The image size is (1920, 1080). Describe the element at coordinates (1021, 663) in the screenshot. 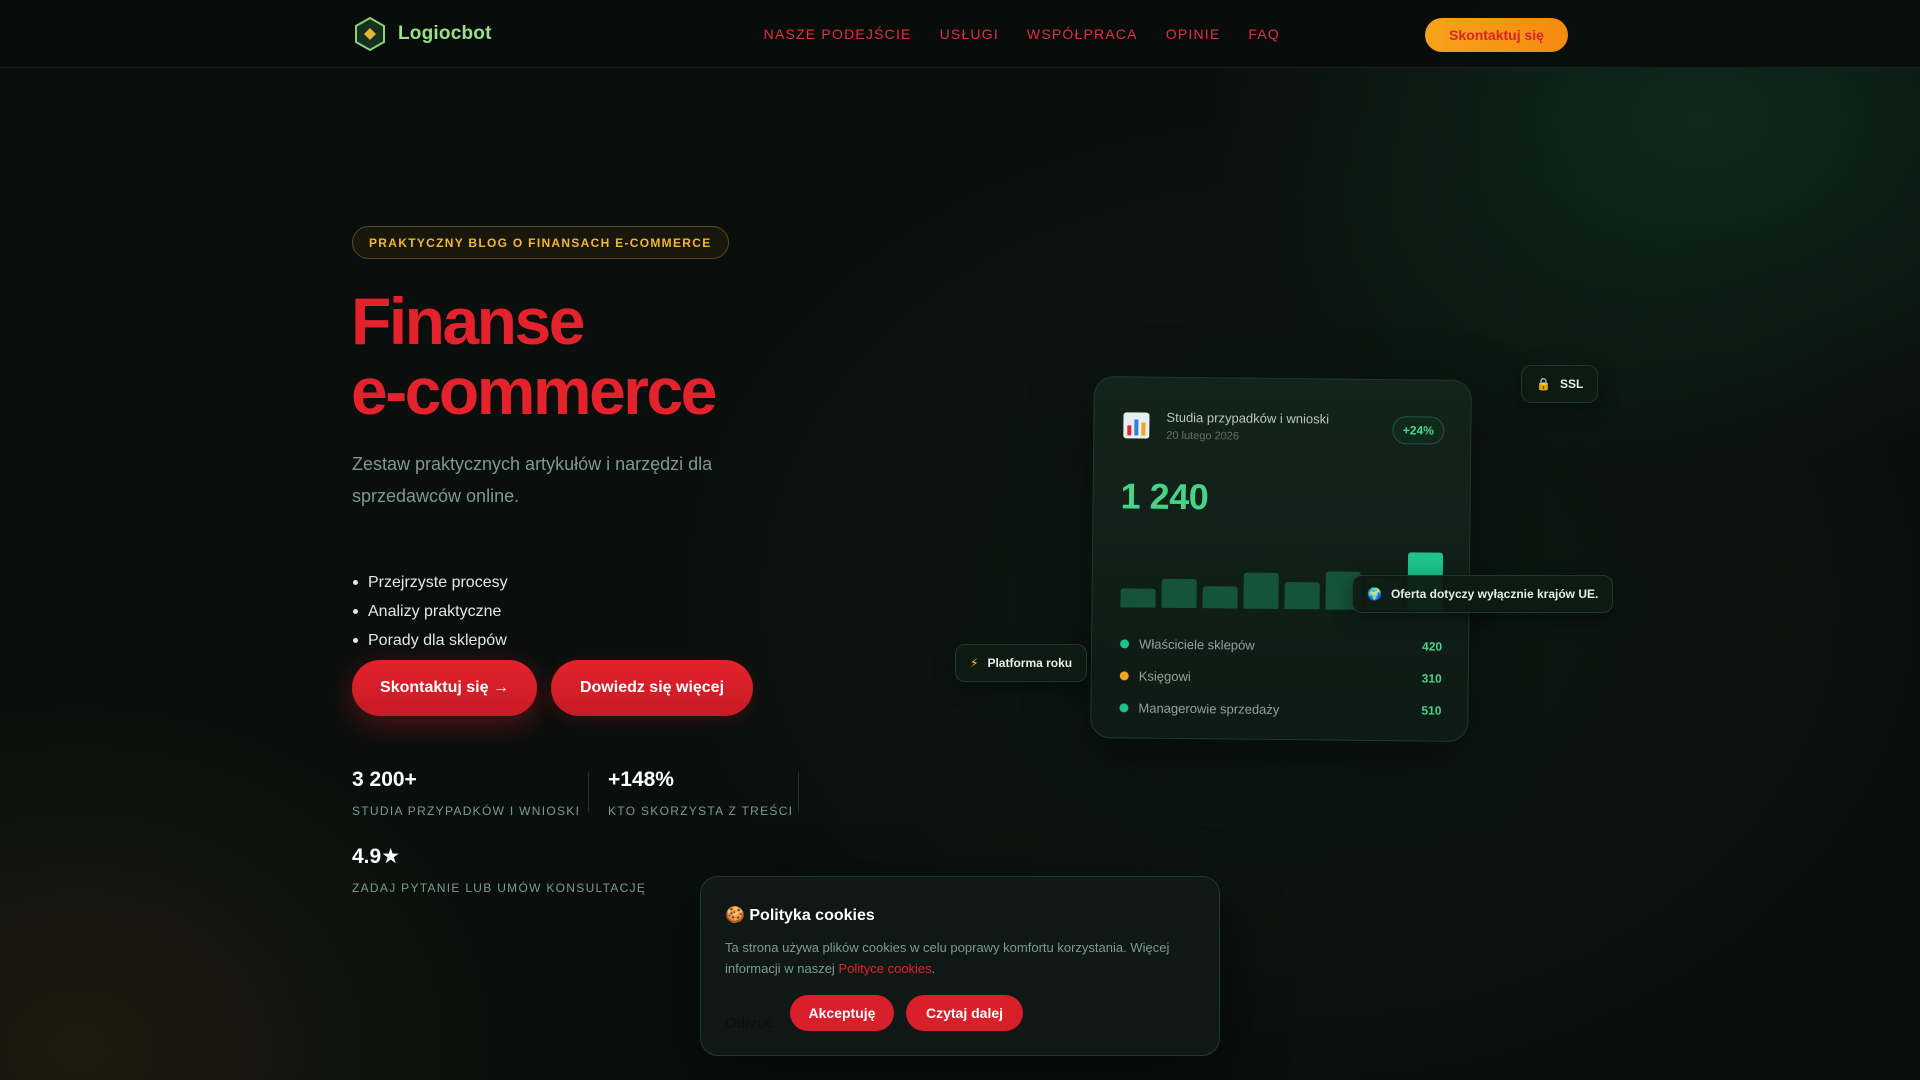

I see `platform-award-chip: ⚡ Platforma roku` at that location.